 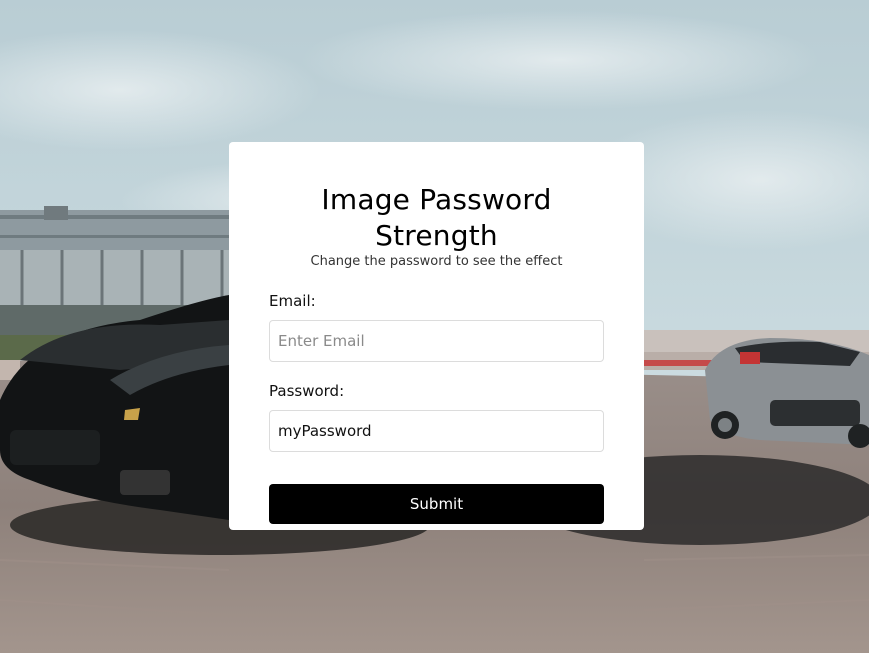 I want to click on email-input, so click(x=436, y=341).